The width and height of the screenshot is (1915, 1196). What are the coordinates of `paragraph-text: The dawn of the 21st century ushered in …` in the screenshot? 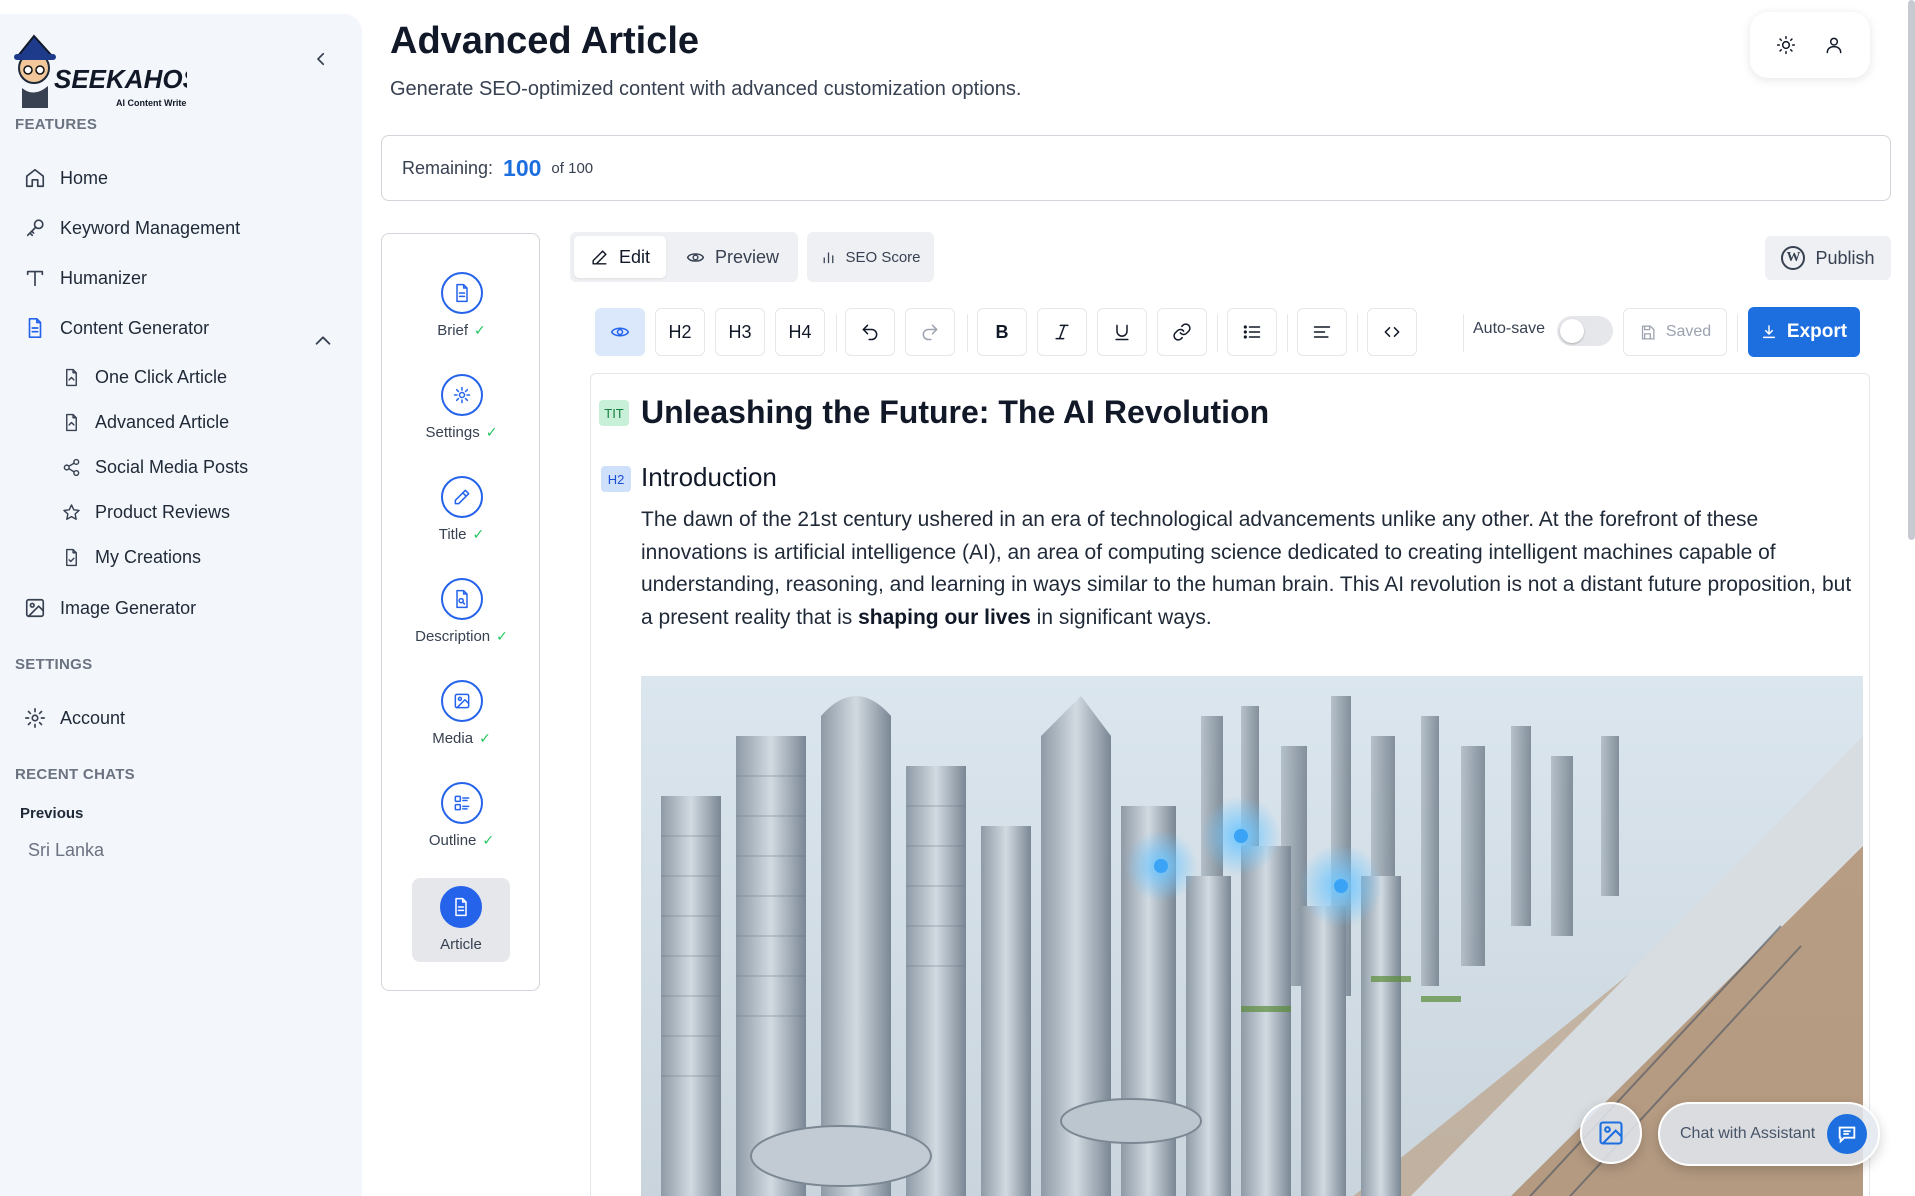 It's located at (1246, 568).